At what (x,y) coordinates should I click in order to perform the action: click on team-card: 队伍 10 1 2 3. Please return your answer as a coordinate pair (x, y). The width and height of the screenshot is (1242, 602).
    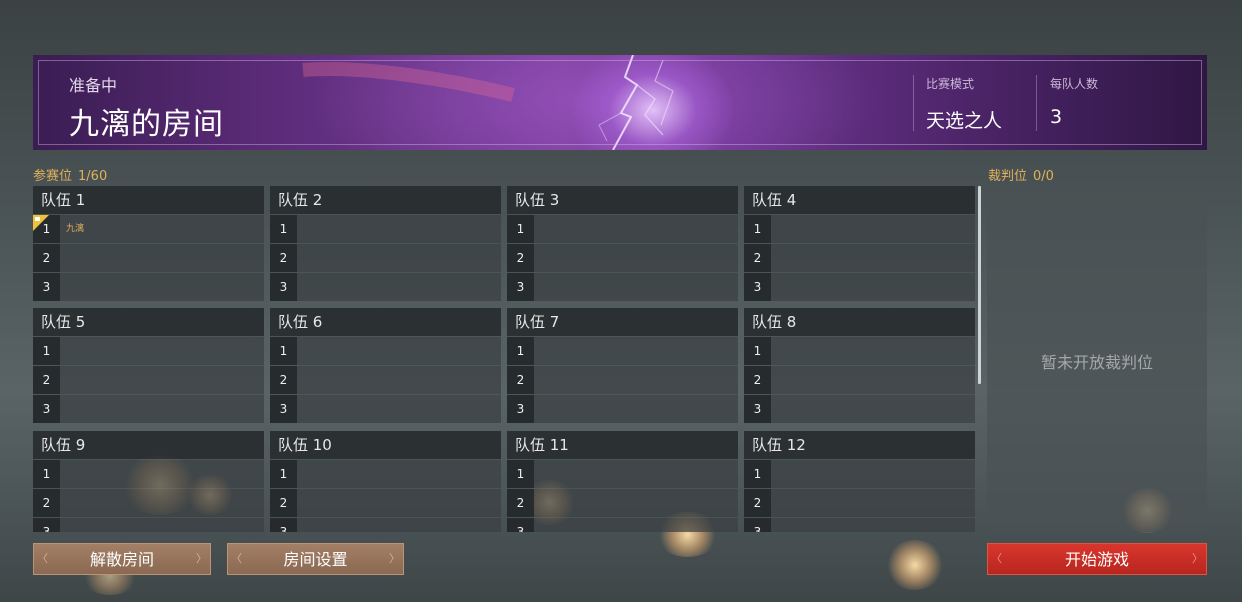
    Looking at the image, I should click on (385, 481).